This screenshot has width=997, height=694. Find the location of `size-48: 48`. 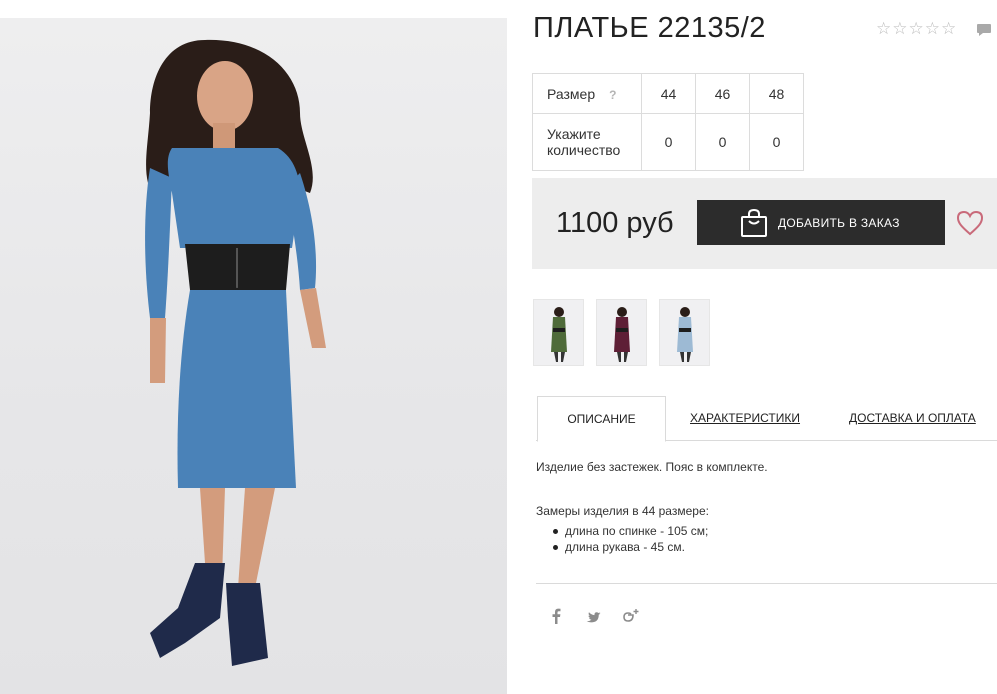

size-48: 48 is located at coordinates (776, 93).